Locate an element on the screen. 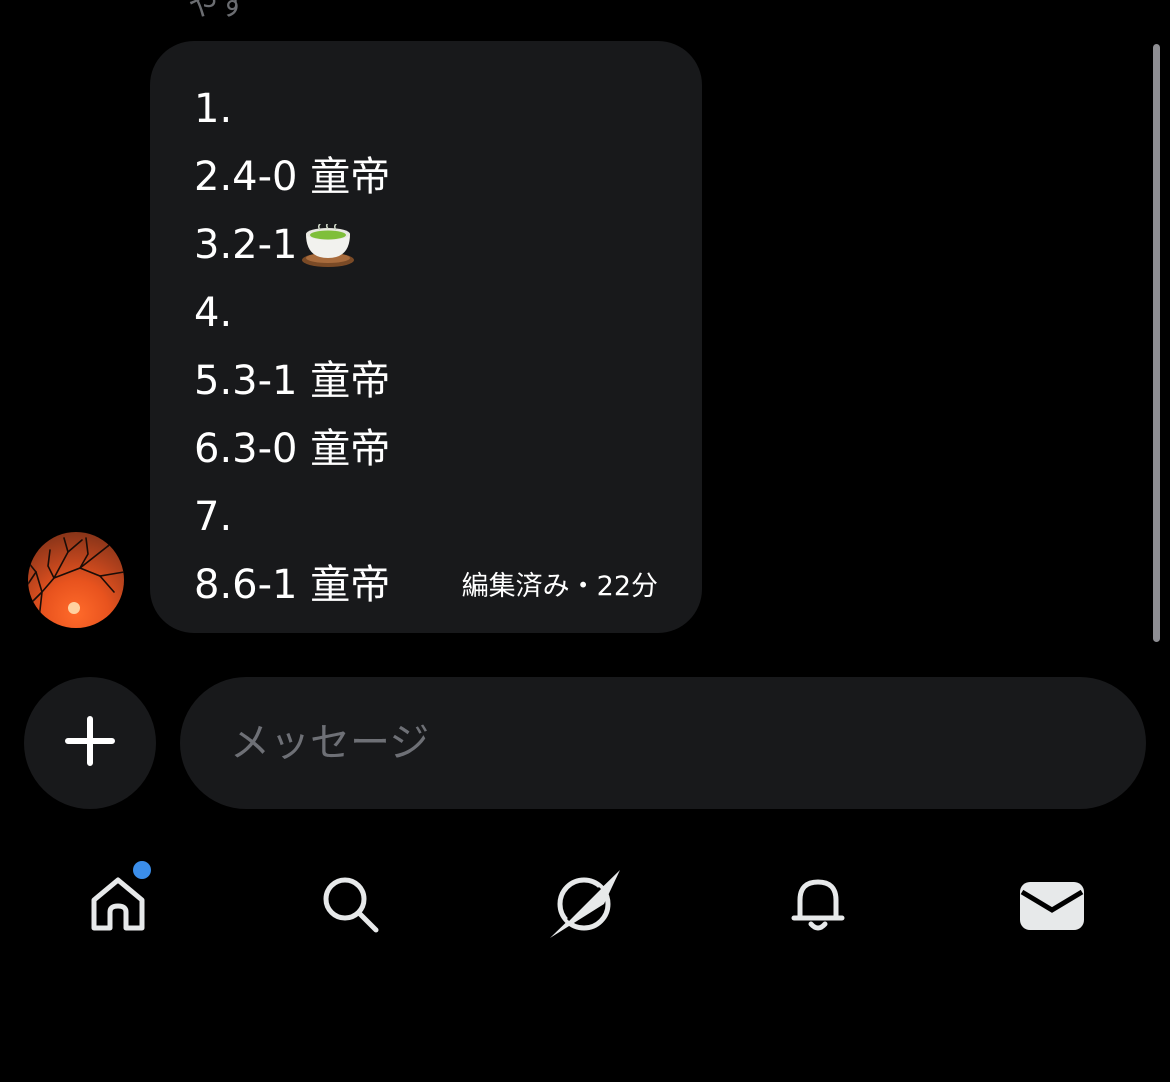  nav-search is located at coordinates (350, 906).